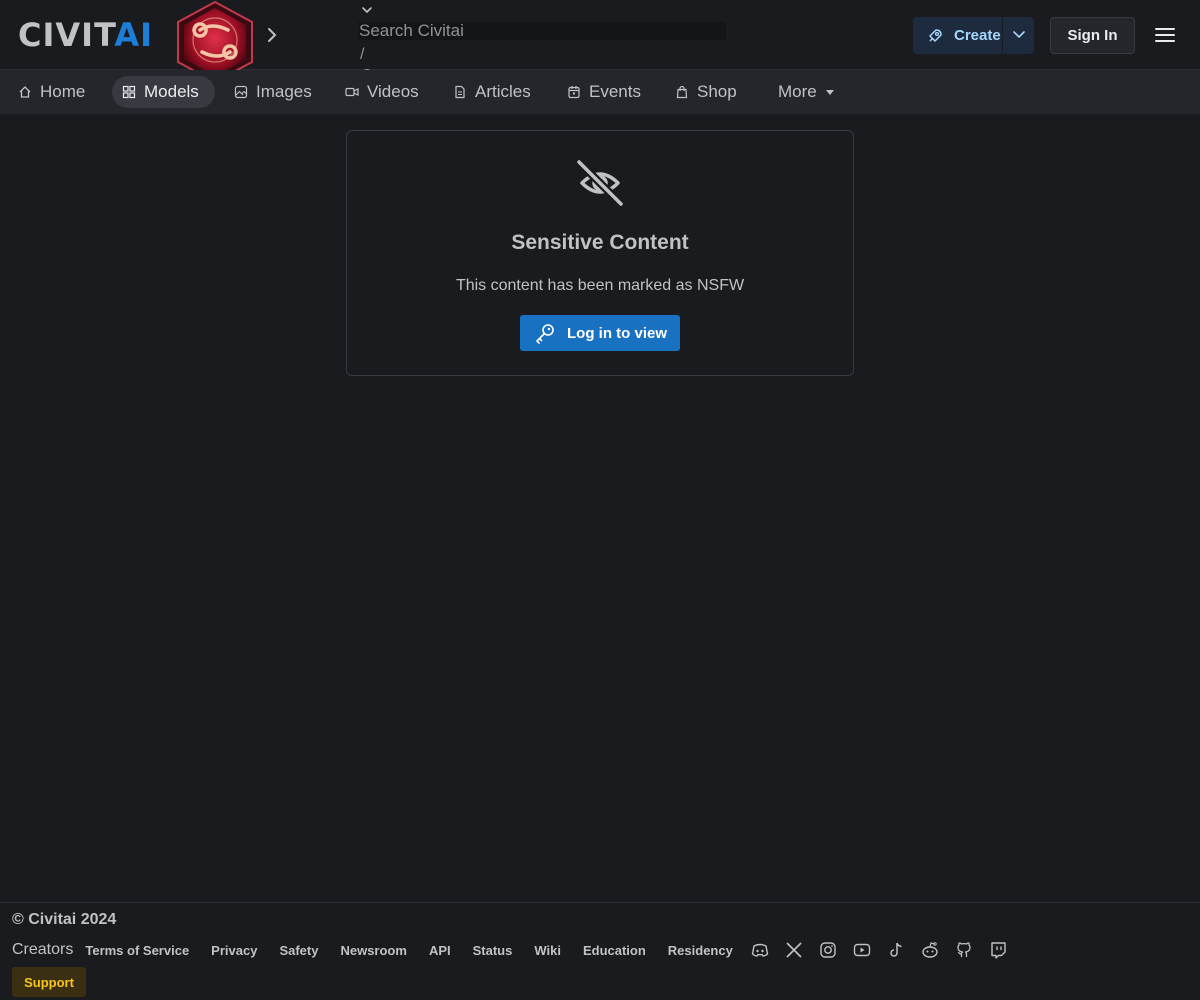  What do you see at coordinates (134, 35) in the screenshot?
I see `logo-ai: AI` at bounding box center [134, 35].